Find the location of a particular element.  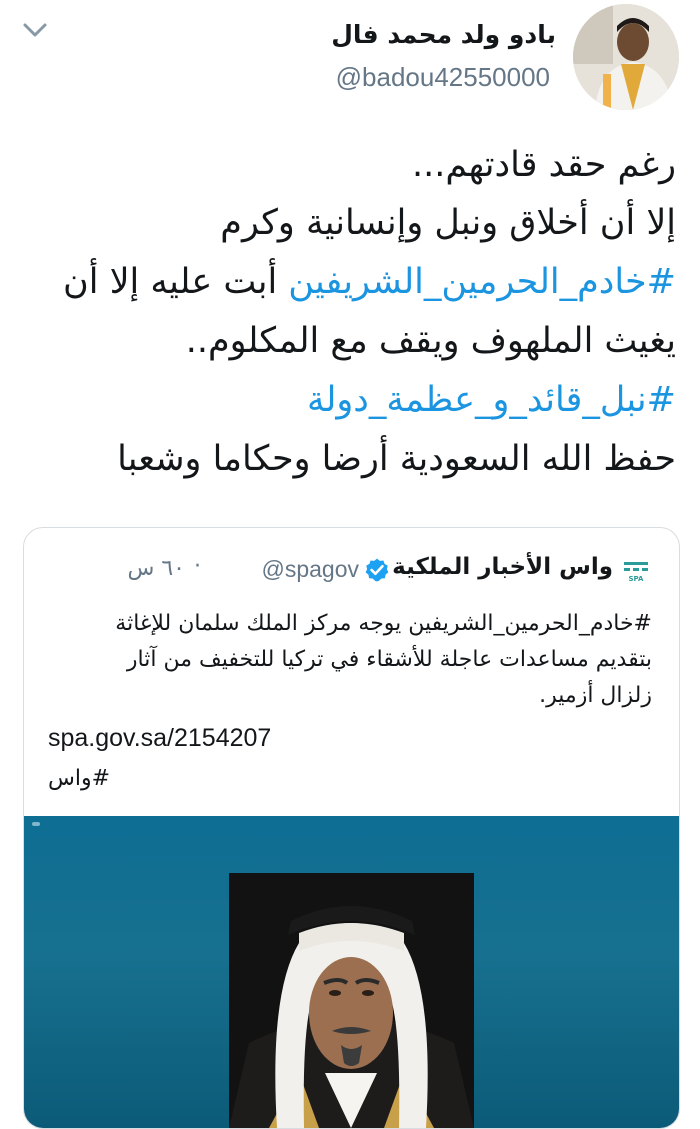

tweet-line-text: يغيث الملهوف ويقف مع المكلوم.. is located at coordinates (430, 341).